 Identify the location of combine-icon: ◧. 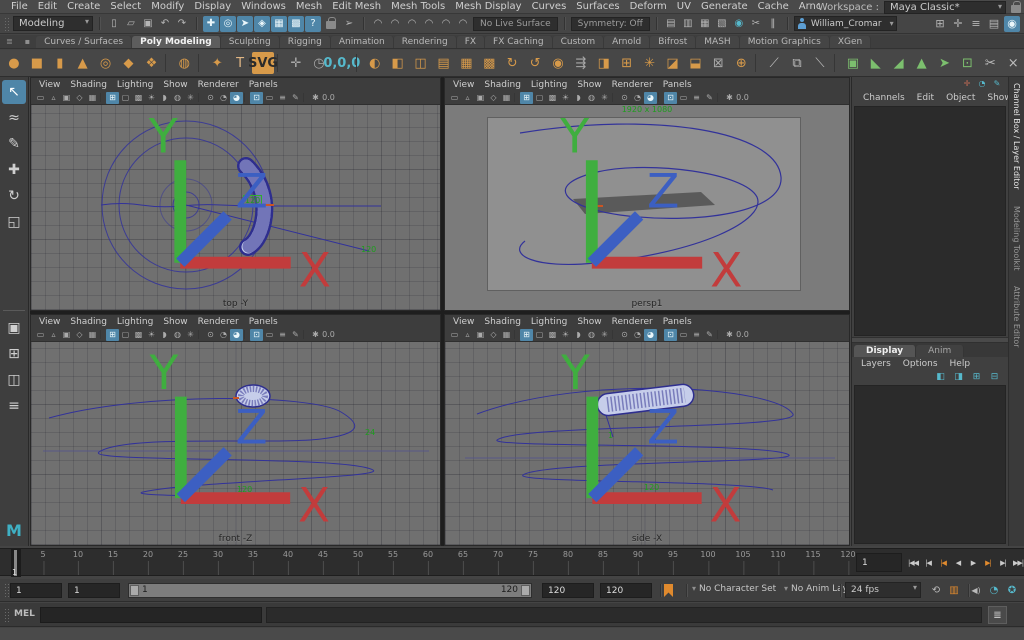
(398, 63).